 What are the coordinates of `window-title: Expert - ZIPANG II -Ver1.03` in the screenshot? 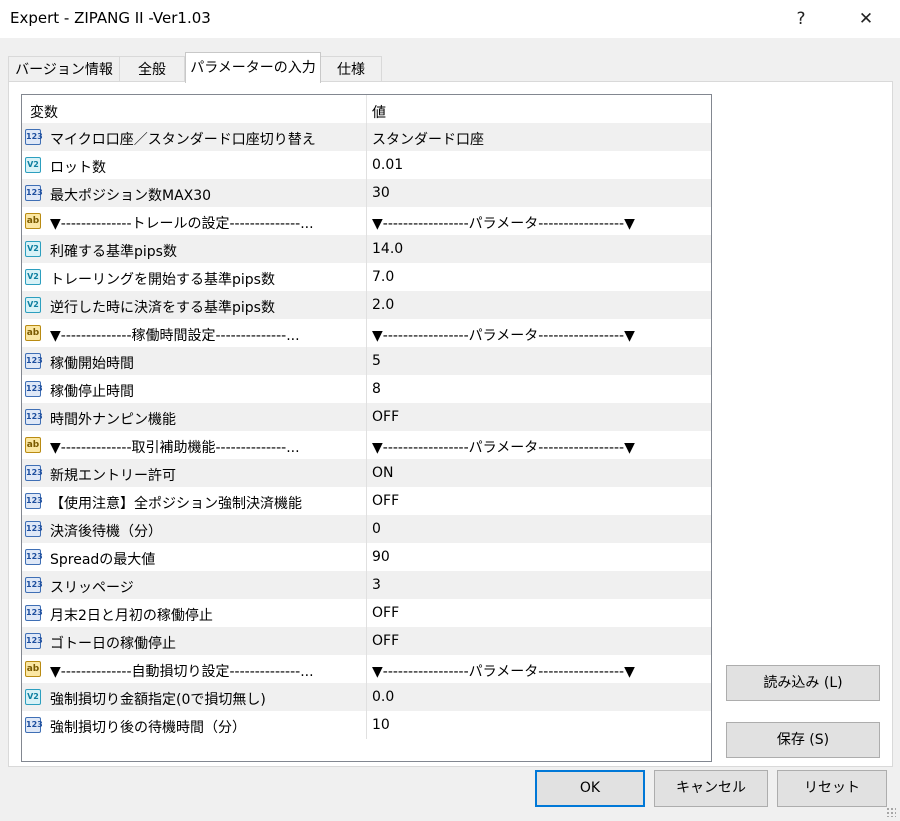 It's located at (110, 18).